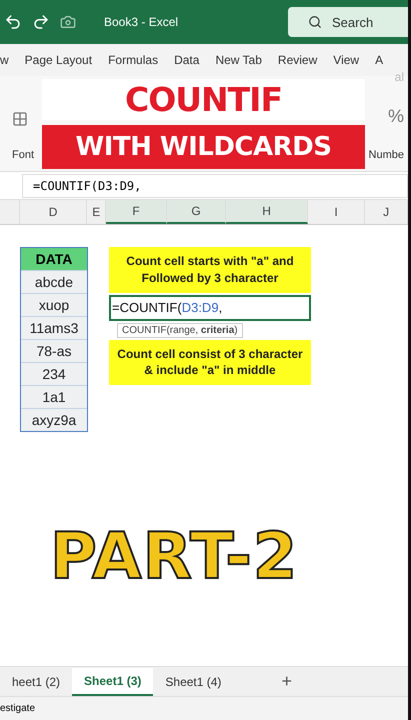  I want to click on undo-icon, so click(13, 22).